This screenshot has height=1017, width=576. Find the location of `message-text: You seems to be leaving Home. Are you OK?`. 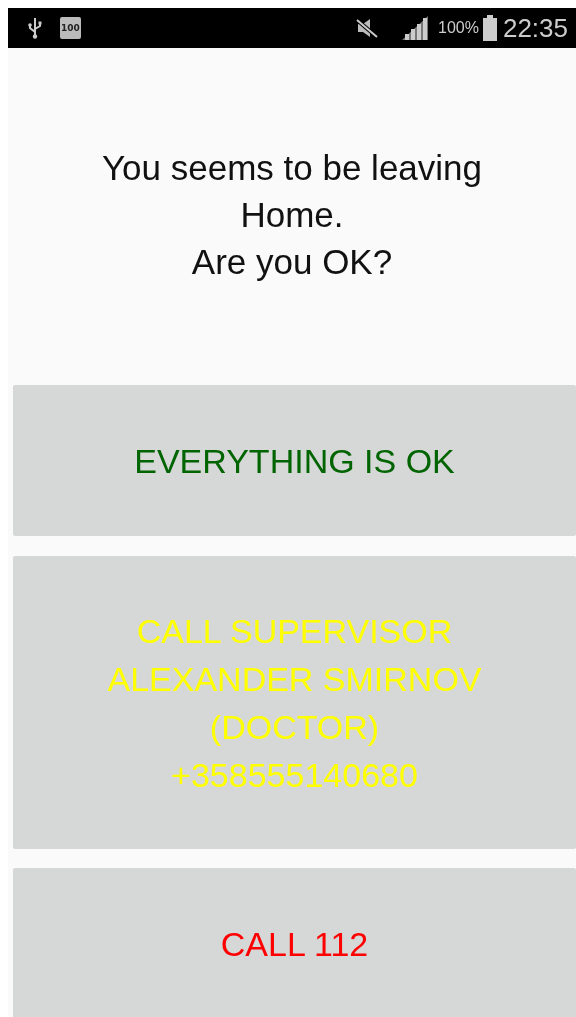

message-text: You seems to be leaving Home. Are you OK? is located at coordinates (292, 215).